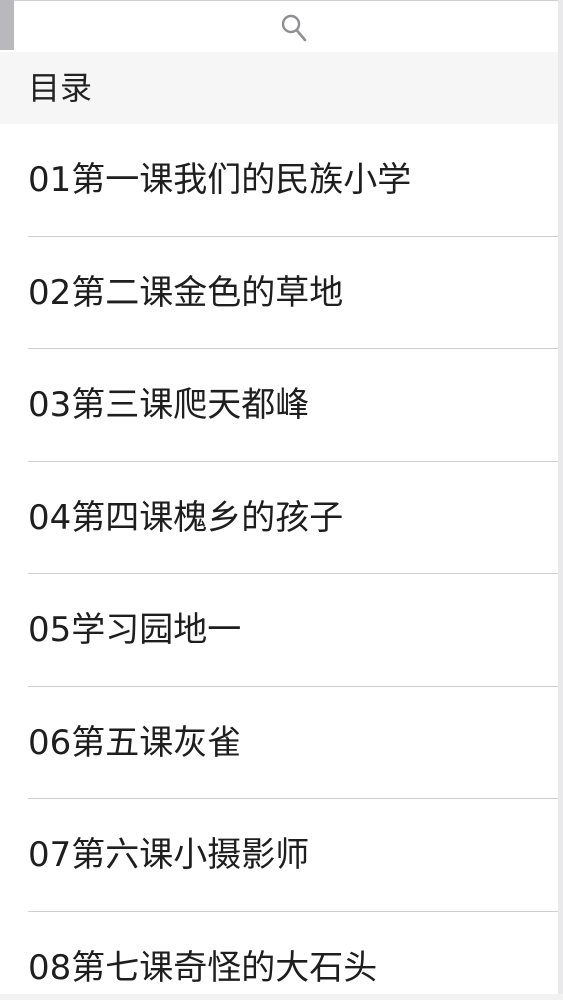 The image size is (563, 1000). Describe the element at coordinates (279, 743) in the screenshot. I see `list-item: 06第五课灰雀` at that location.